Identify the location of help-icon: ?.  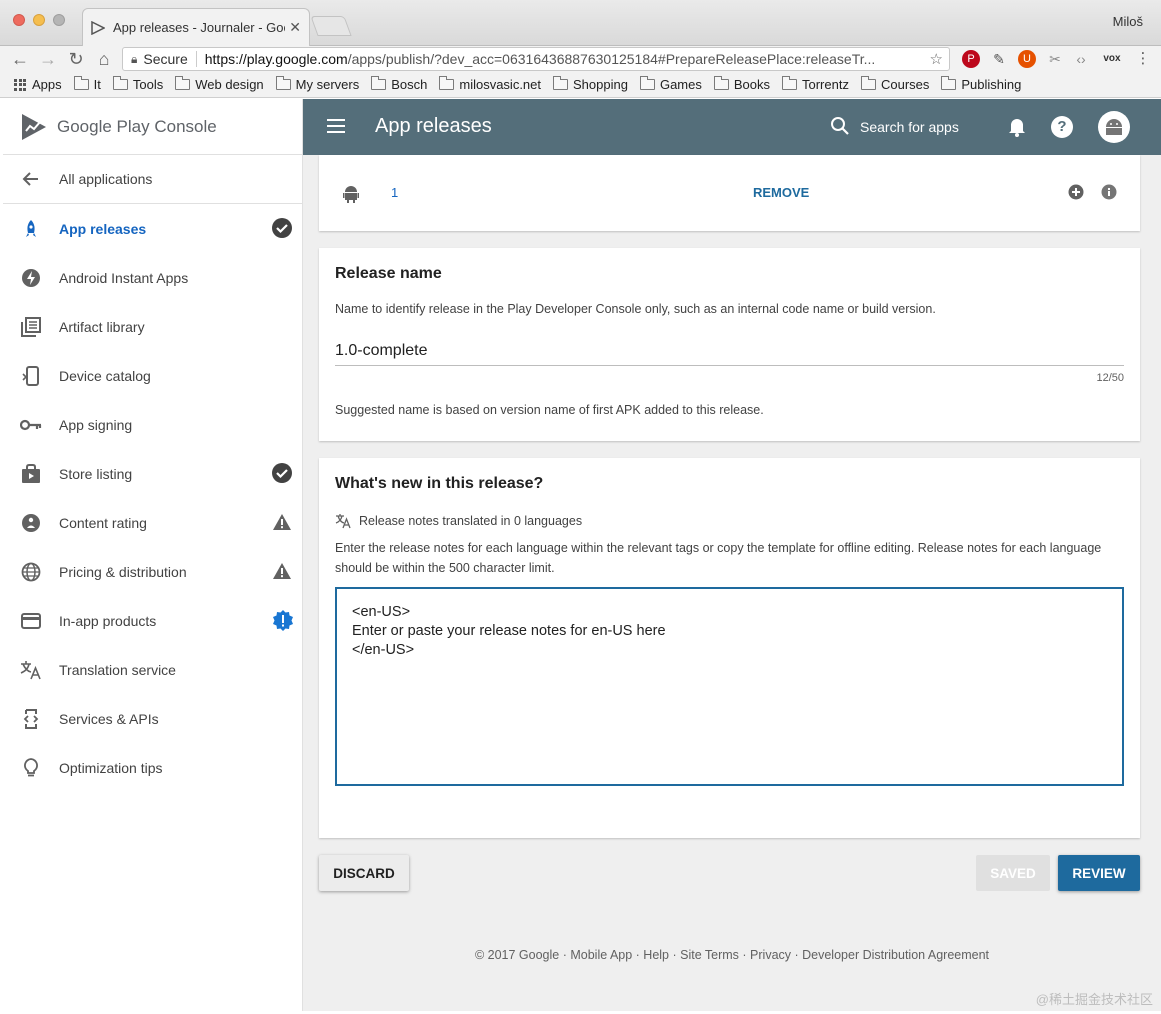
(1062, 127).